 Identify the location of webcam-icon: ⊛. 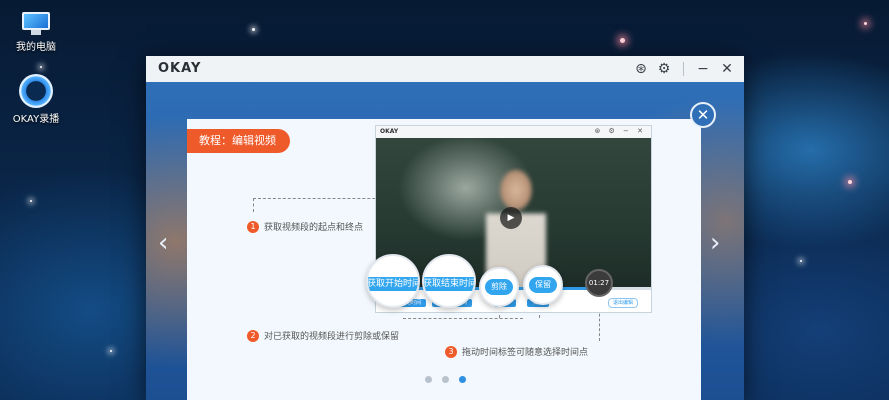
(641, 69).